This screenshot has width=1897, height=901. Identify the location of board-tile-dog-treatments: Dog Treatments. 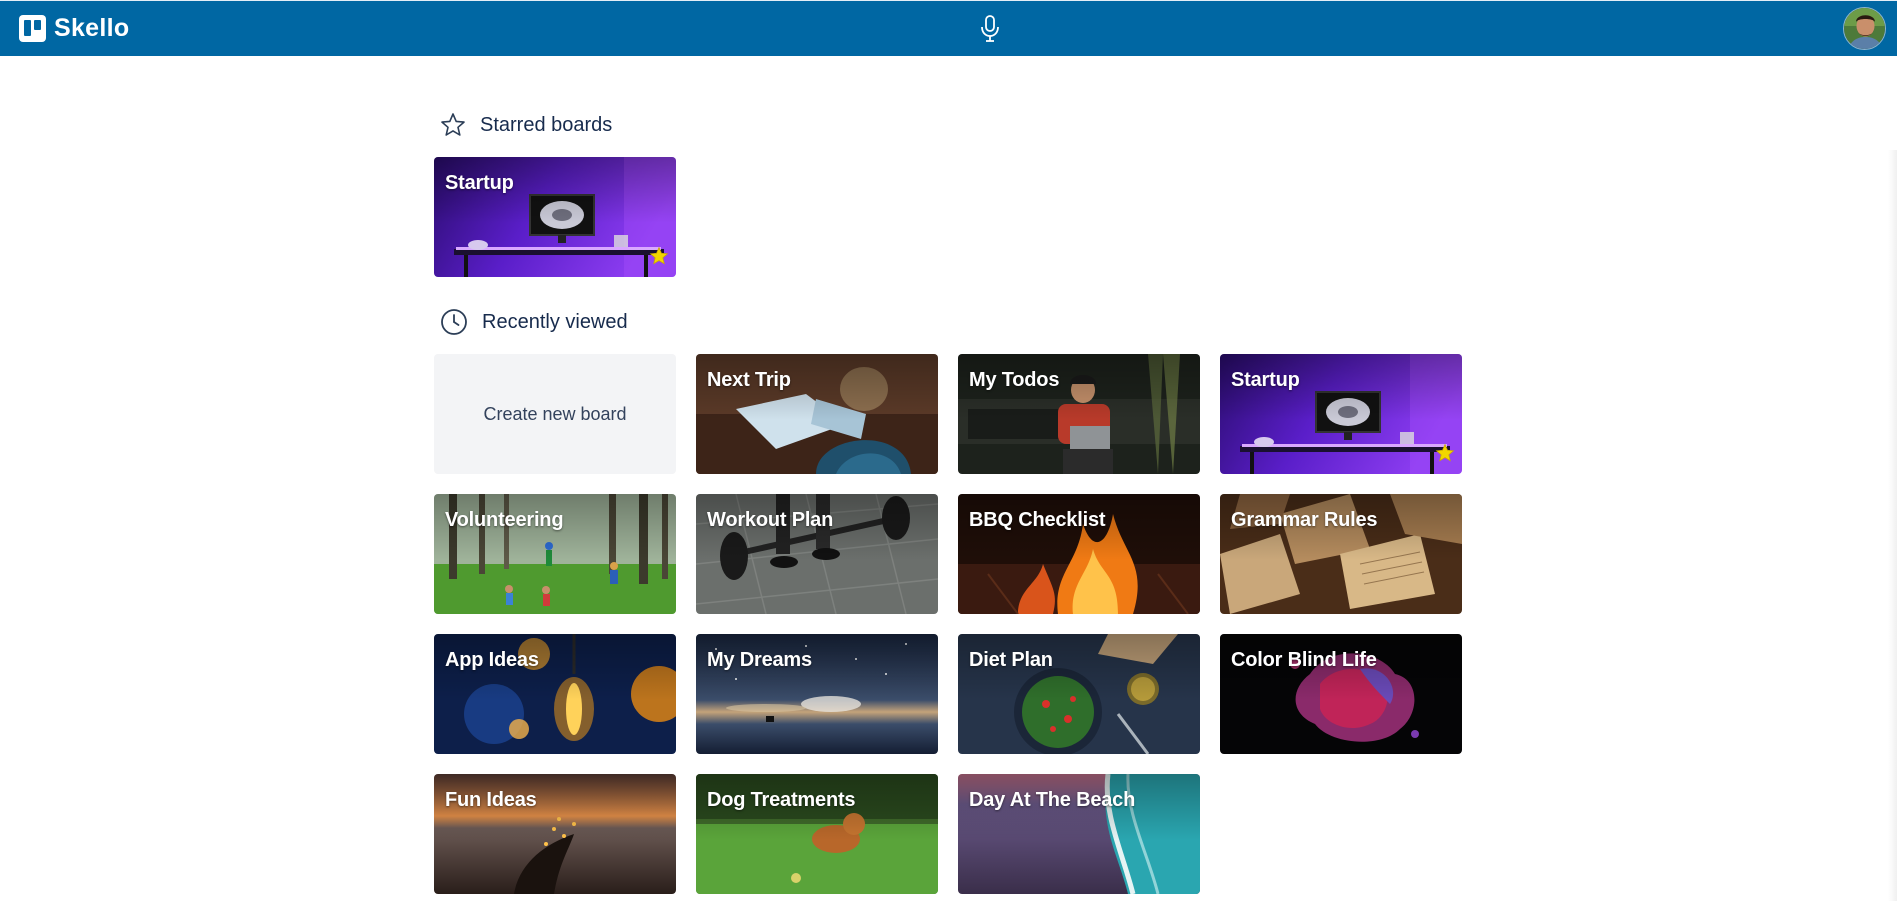
(817, 834).